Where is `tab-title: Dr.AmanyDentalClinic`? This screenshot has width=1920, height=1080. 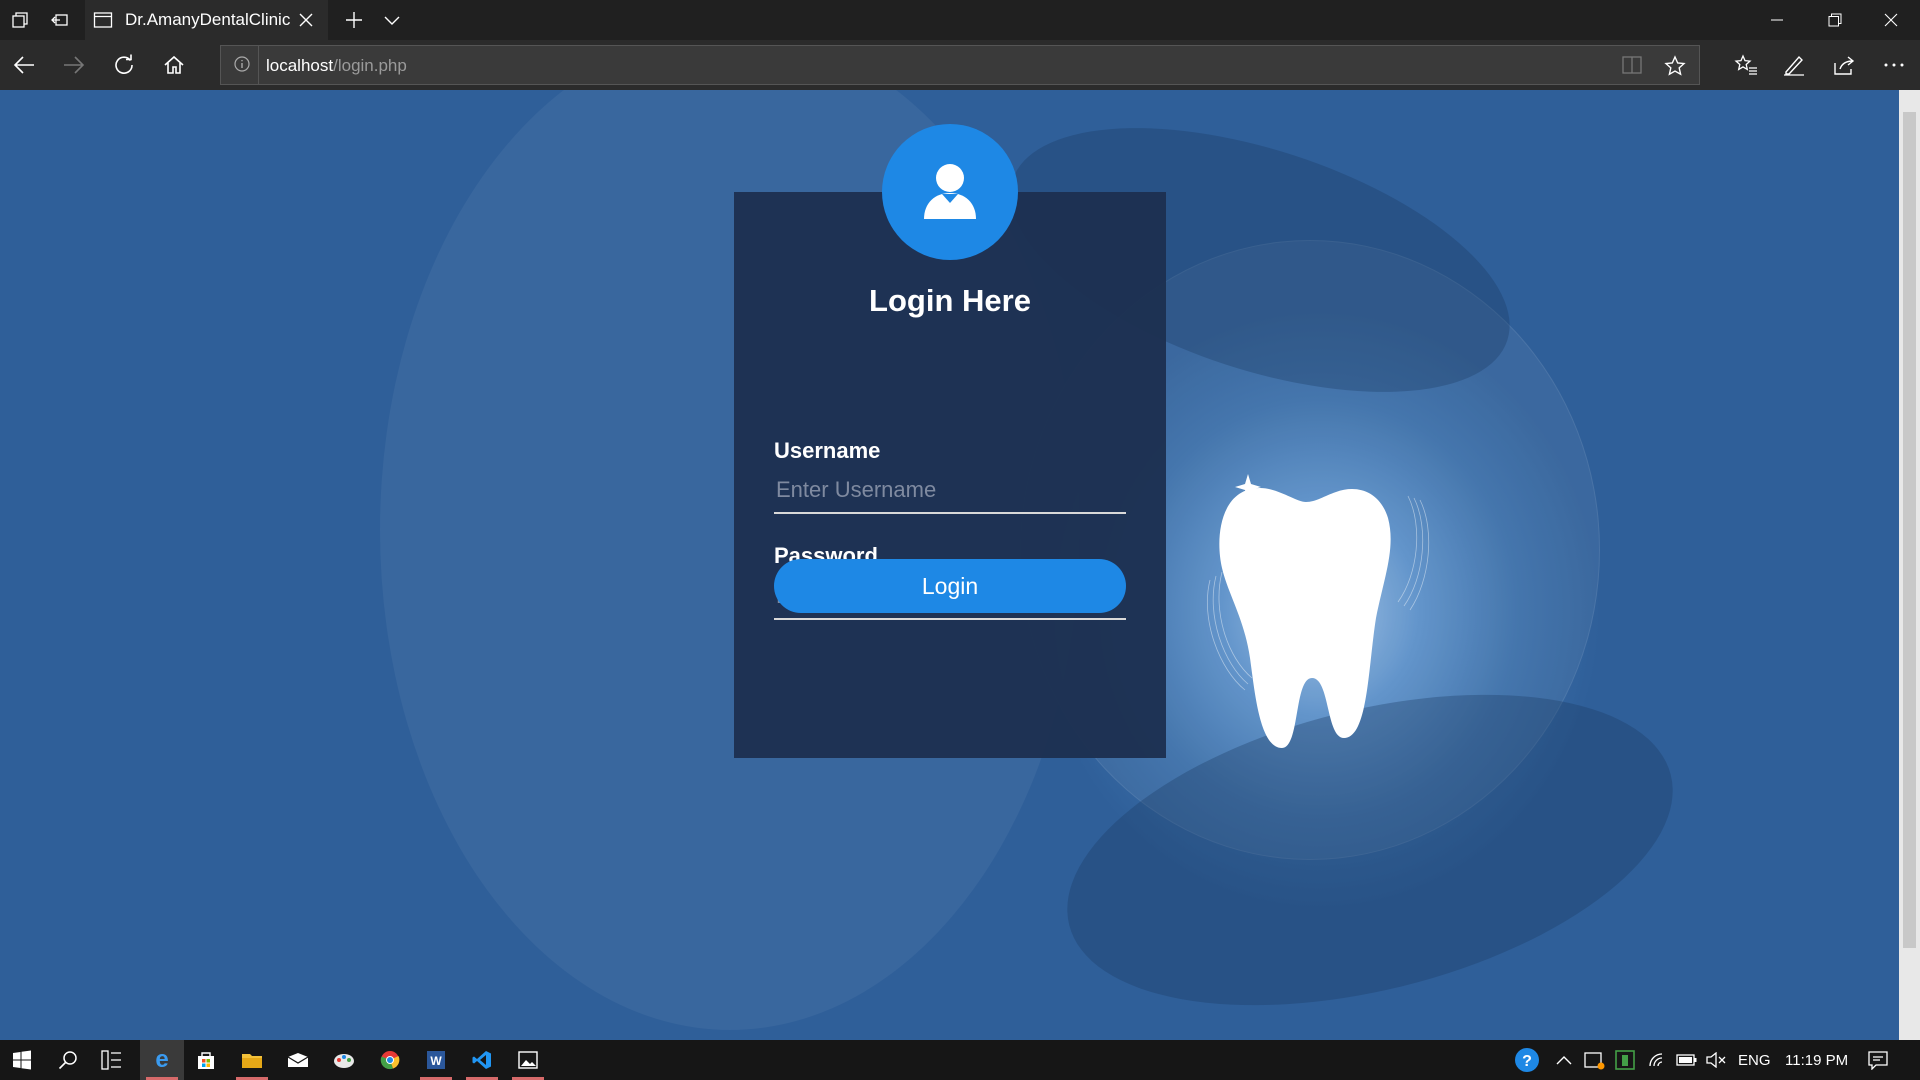
tab-title: Dr.AmanyDentalClinic is located at coordinates (208, 19).